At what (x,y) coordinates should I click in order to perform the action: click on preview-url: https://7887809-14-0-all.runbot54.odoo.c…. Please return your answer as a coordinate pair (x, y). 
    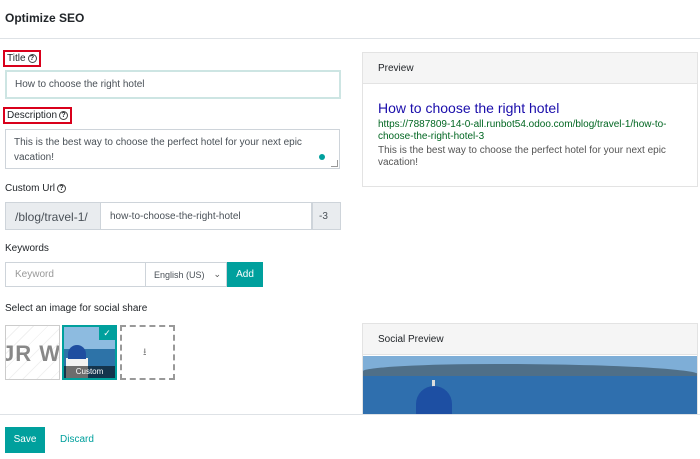
    Looking at the image, I should click on (522, 130).